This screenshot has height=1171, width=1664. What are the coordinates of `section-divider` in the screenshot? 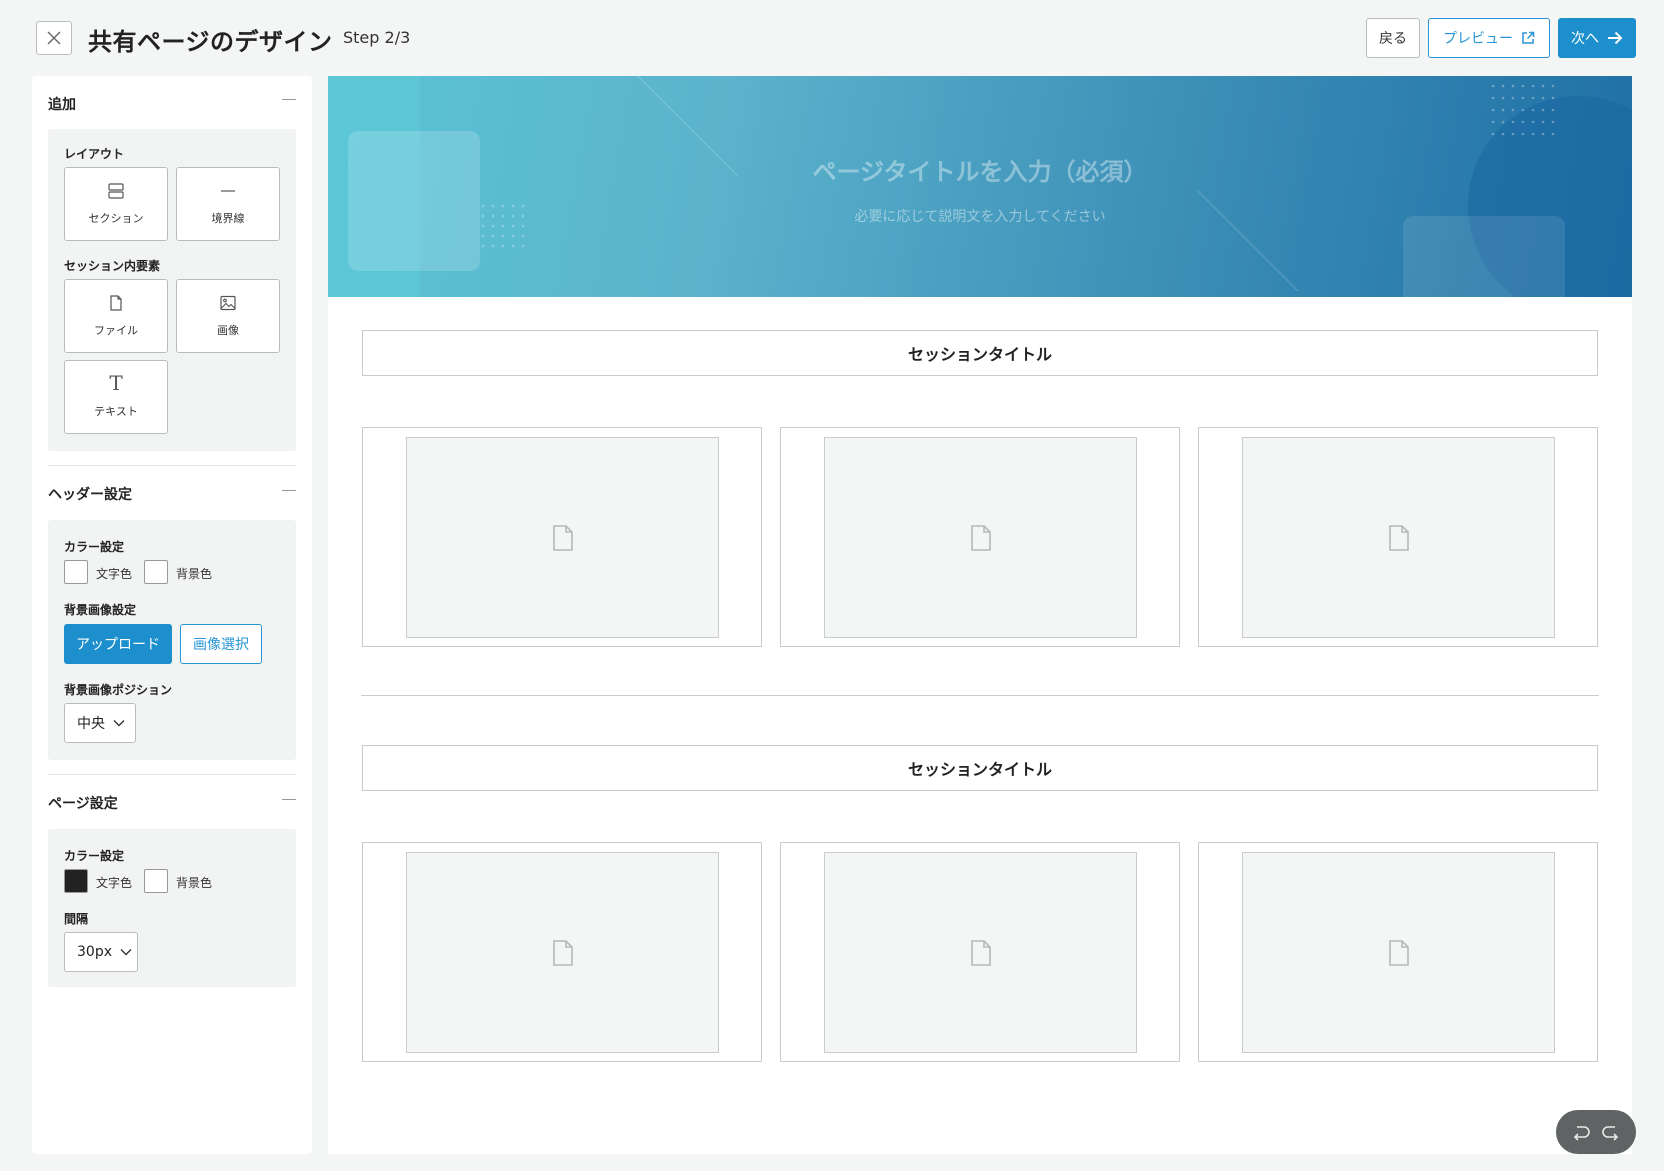 It's located at (980, 695).